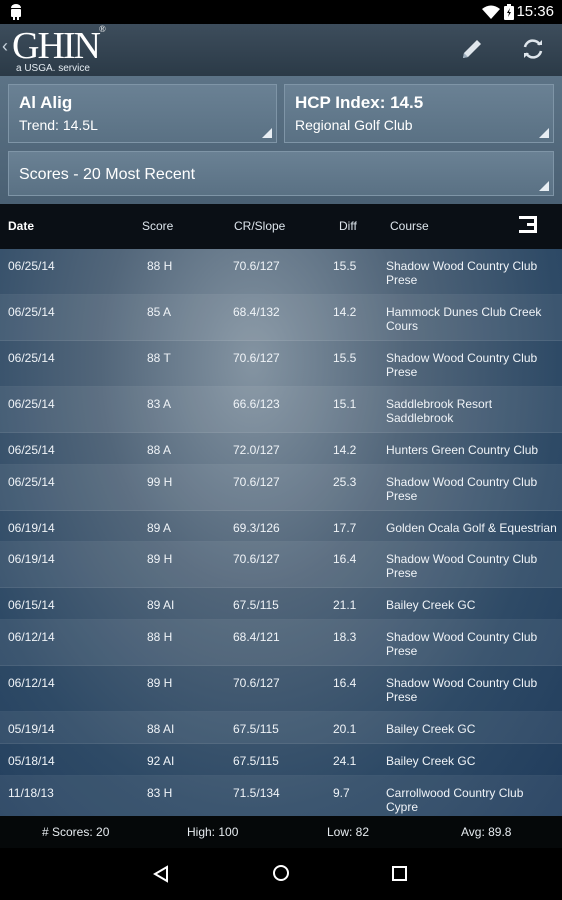 This screenshot has height=900, width=562. Describe the element at coordinates (281, 832) in the screenshot. I see `stats-footer: # Scores: 20 High: 100 Low: 82 Avg: 89.8` at that location.